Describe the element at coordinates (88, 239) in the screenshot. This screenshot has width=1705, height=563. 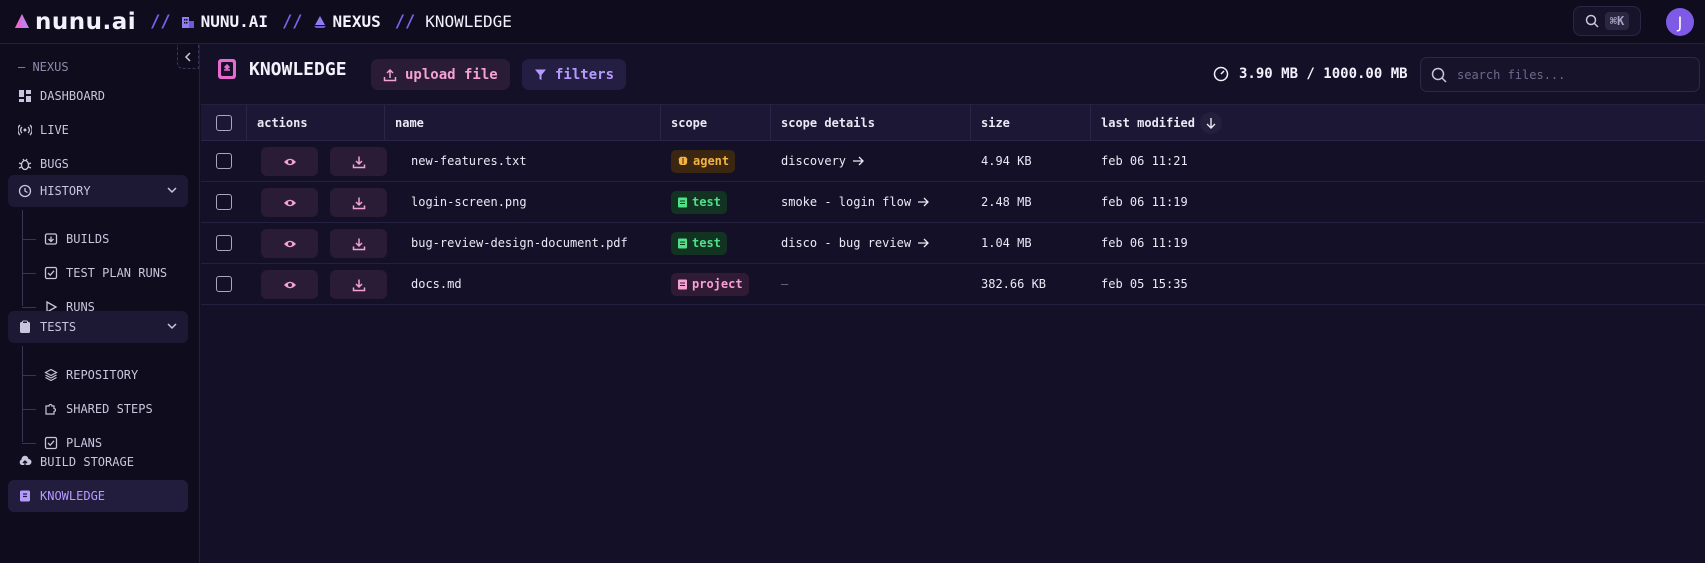
I see `sidebar-item-label: BUILDS` at that location.